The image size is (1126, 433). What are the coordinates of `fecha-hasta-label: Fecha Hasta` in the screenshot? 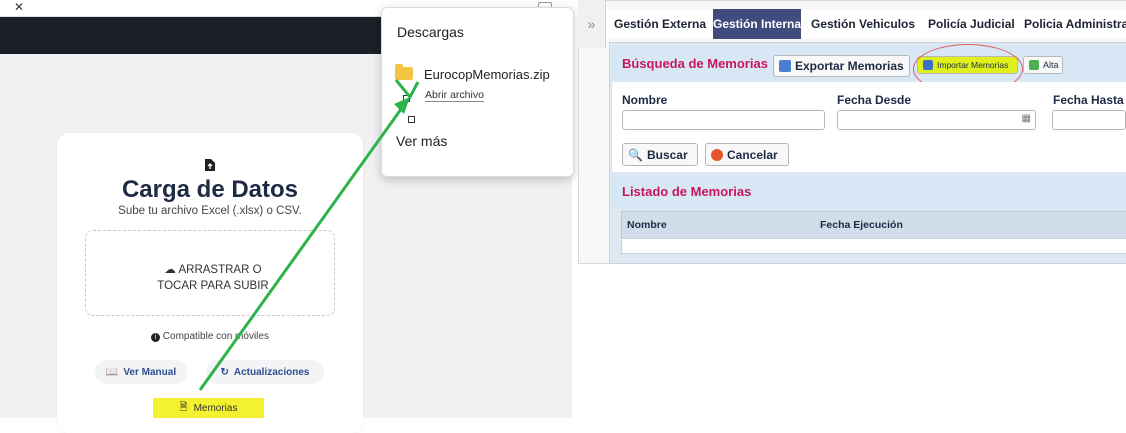 It's located at (1088, 100).